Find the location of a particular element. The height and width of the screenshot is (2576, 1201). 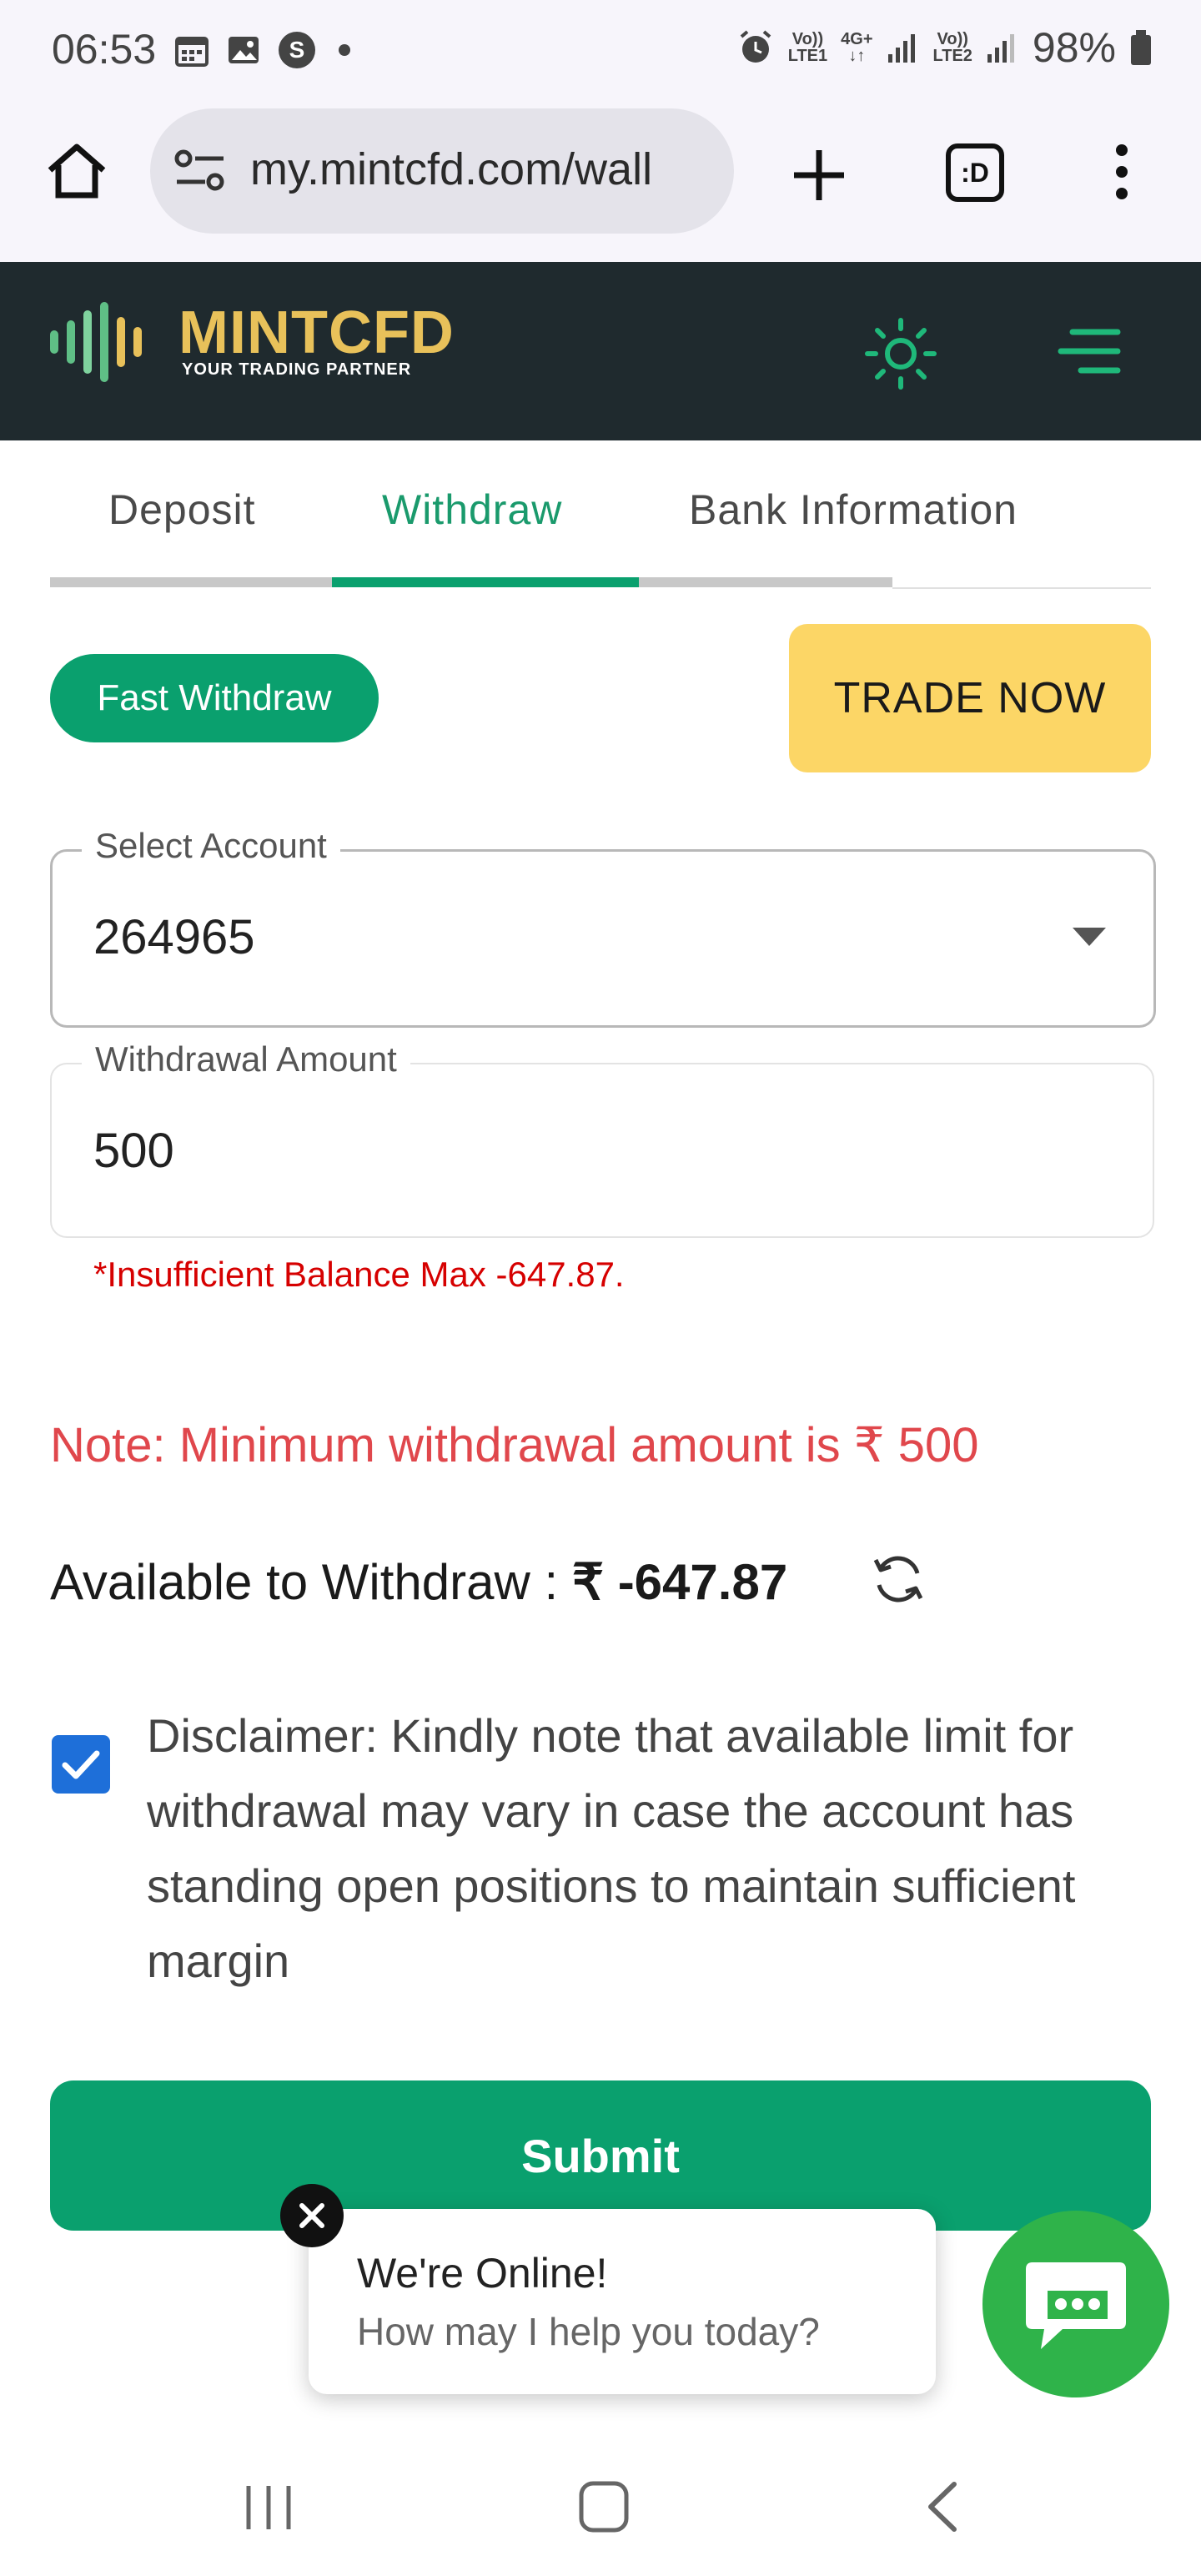

volte1-text: Vo)) is located at coordinates (808, 39).